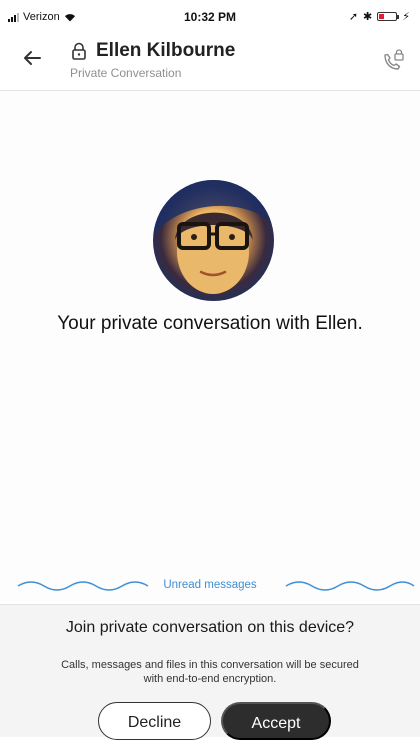 The width and height of the screenshot is (420, 743). Describe the element at coordinates (388, 16) in the screenshot. I see `battery-icon` at that location.